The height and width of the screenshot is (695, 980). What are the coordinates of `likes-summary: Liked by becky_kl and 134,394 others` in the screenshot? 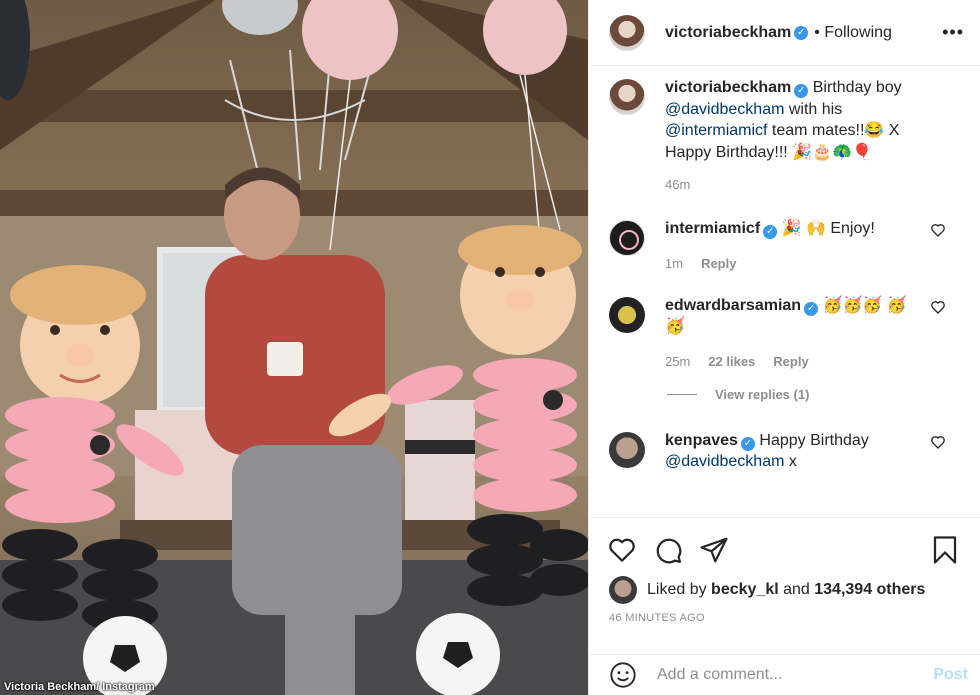 It's located at (767, 590).